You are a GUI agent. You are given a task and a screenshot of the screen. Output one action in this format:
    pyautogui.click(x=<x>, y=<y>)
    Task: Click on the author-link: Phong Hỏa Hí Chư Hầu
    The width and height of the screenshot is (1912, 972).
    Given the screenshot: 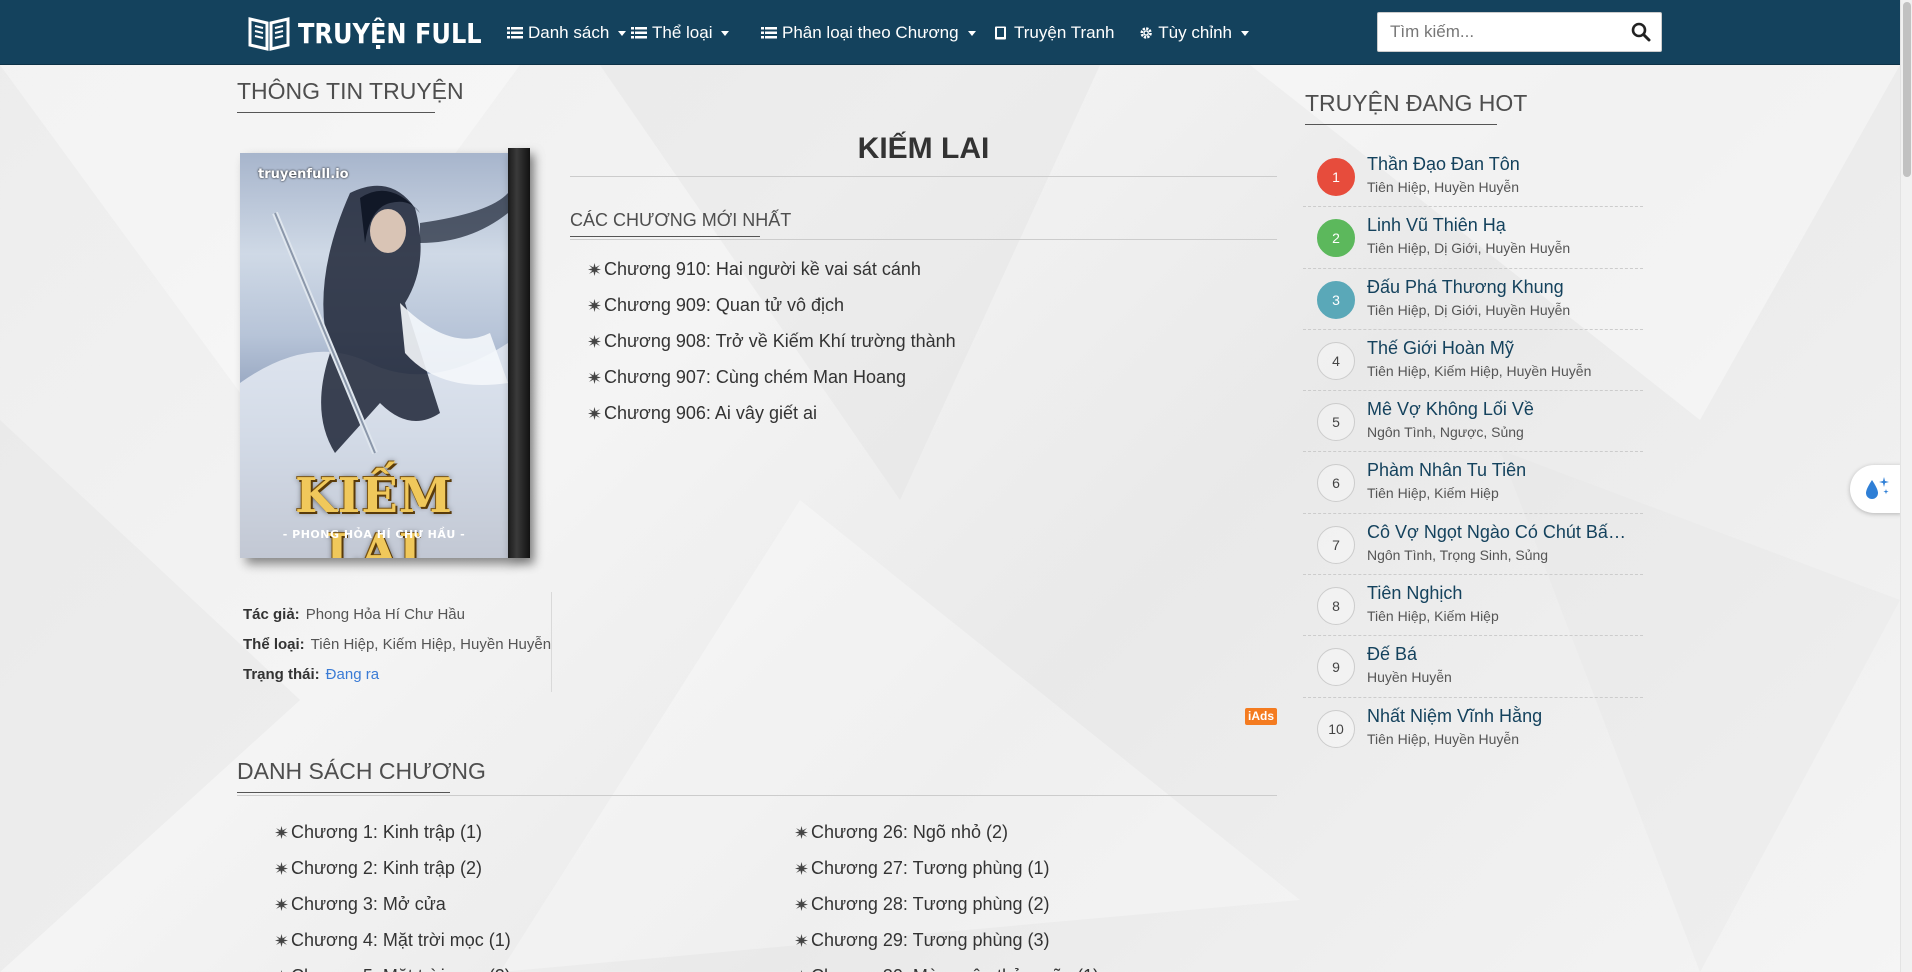 What is the action you would take?
    pyautogui.click(x=385, y=614)
    